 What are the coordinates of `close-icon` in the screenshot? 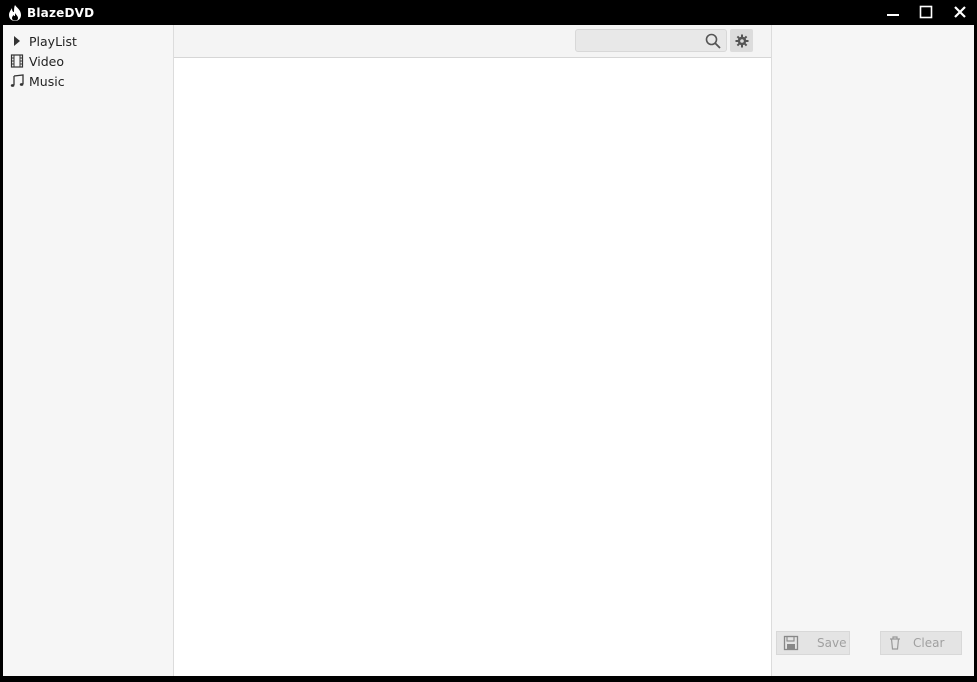 It's located at (960, 12).